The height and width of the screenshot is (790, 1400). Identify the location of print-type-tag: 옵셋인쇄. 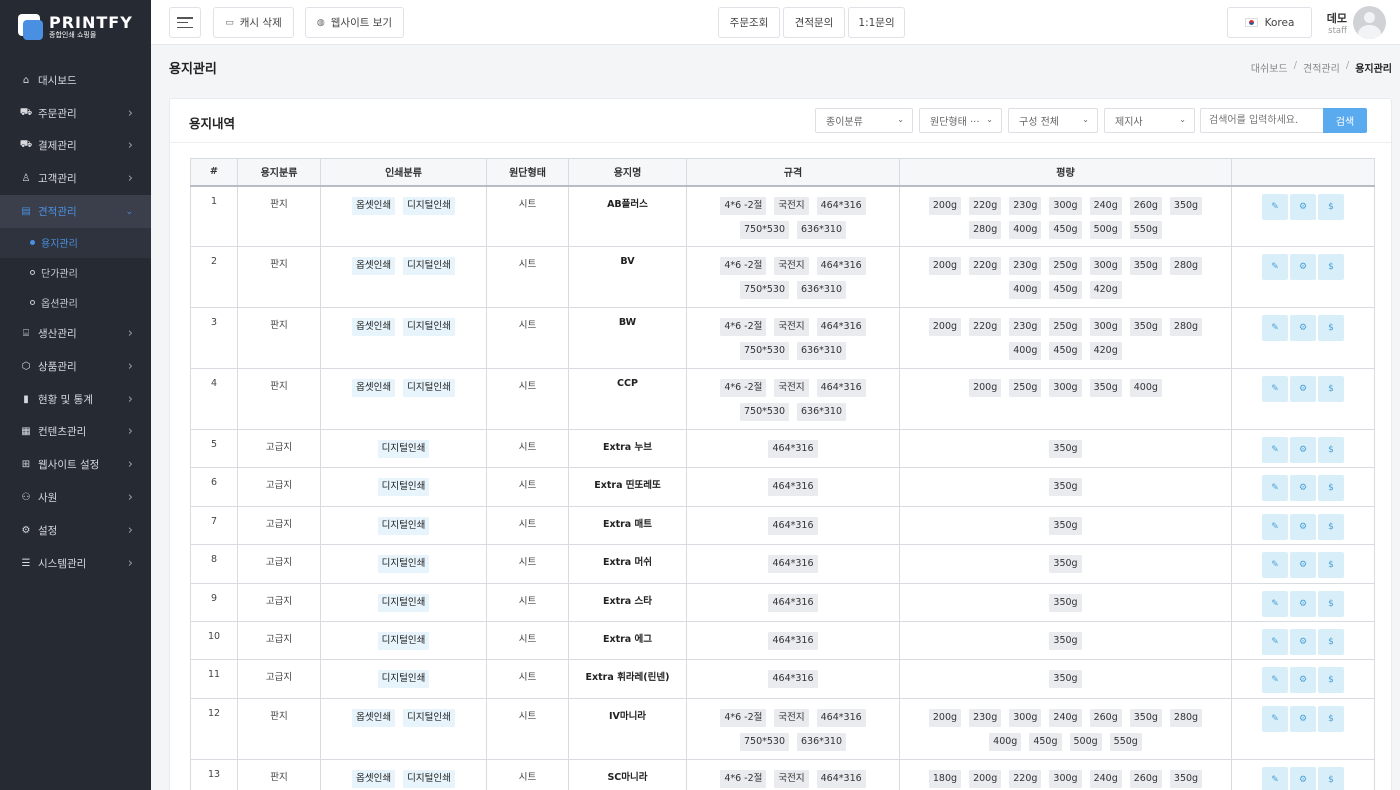
(374, 388).